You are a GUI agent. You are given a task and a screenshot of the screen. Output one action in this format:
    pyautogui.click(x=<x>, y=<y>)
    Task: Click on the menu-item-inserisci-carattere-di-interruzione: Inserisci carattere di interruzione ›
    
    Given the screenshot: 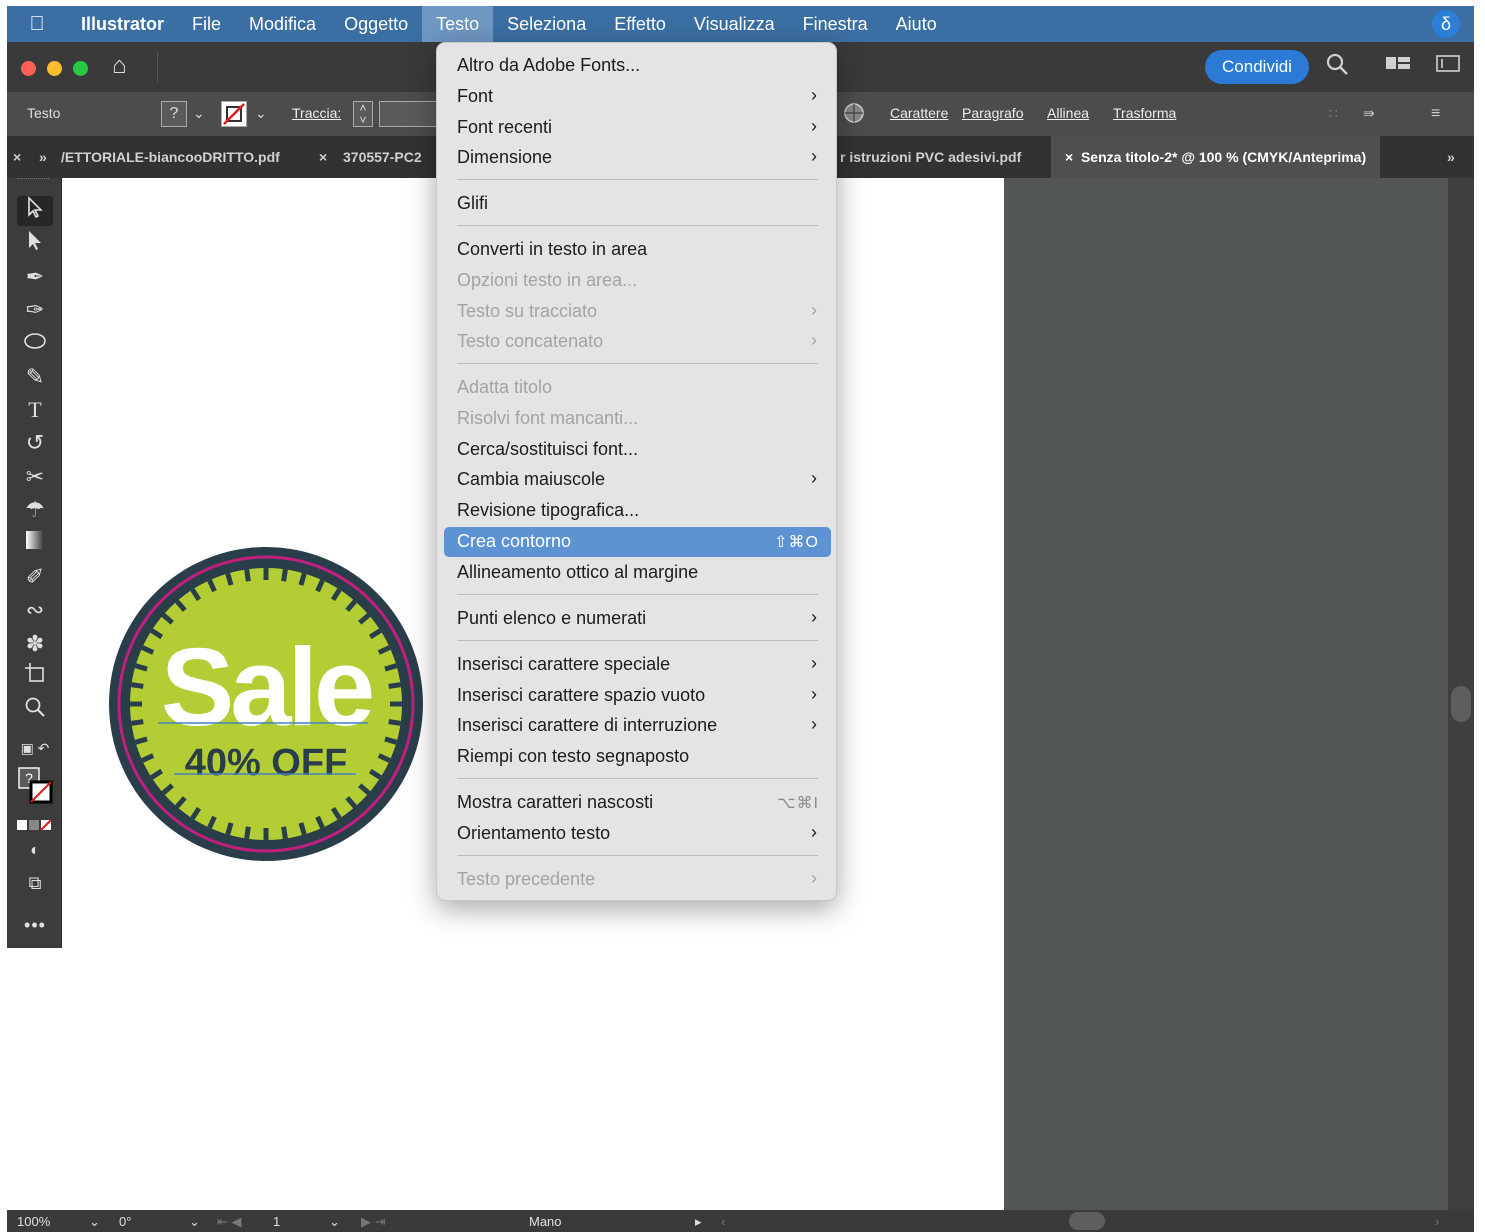 What is the action you would take?
    pyautogui.click(x=637, y=726)
    